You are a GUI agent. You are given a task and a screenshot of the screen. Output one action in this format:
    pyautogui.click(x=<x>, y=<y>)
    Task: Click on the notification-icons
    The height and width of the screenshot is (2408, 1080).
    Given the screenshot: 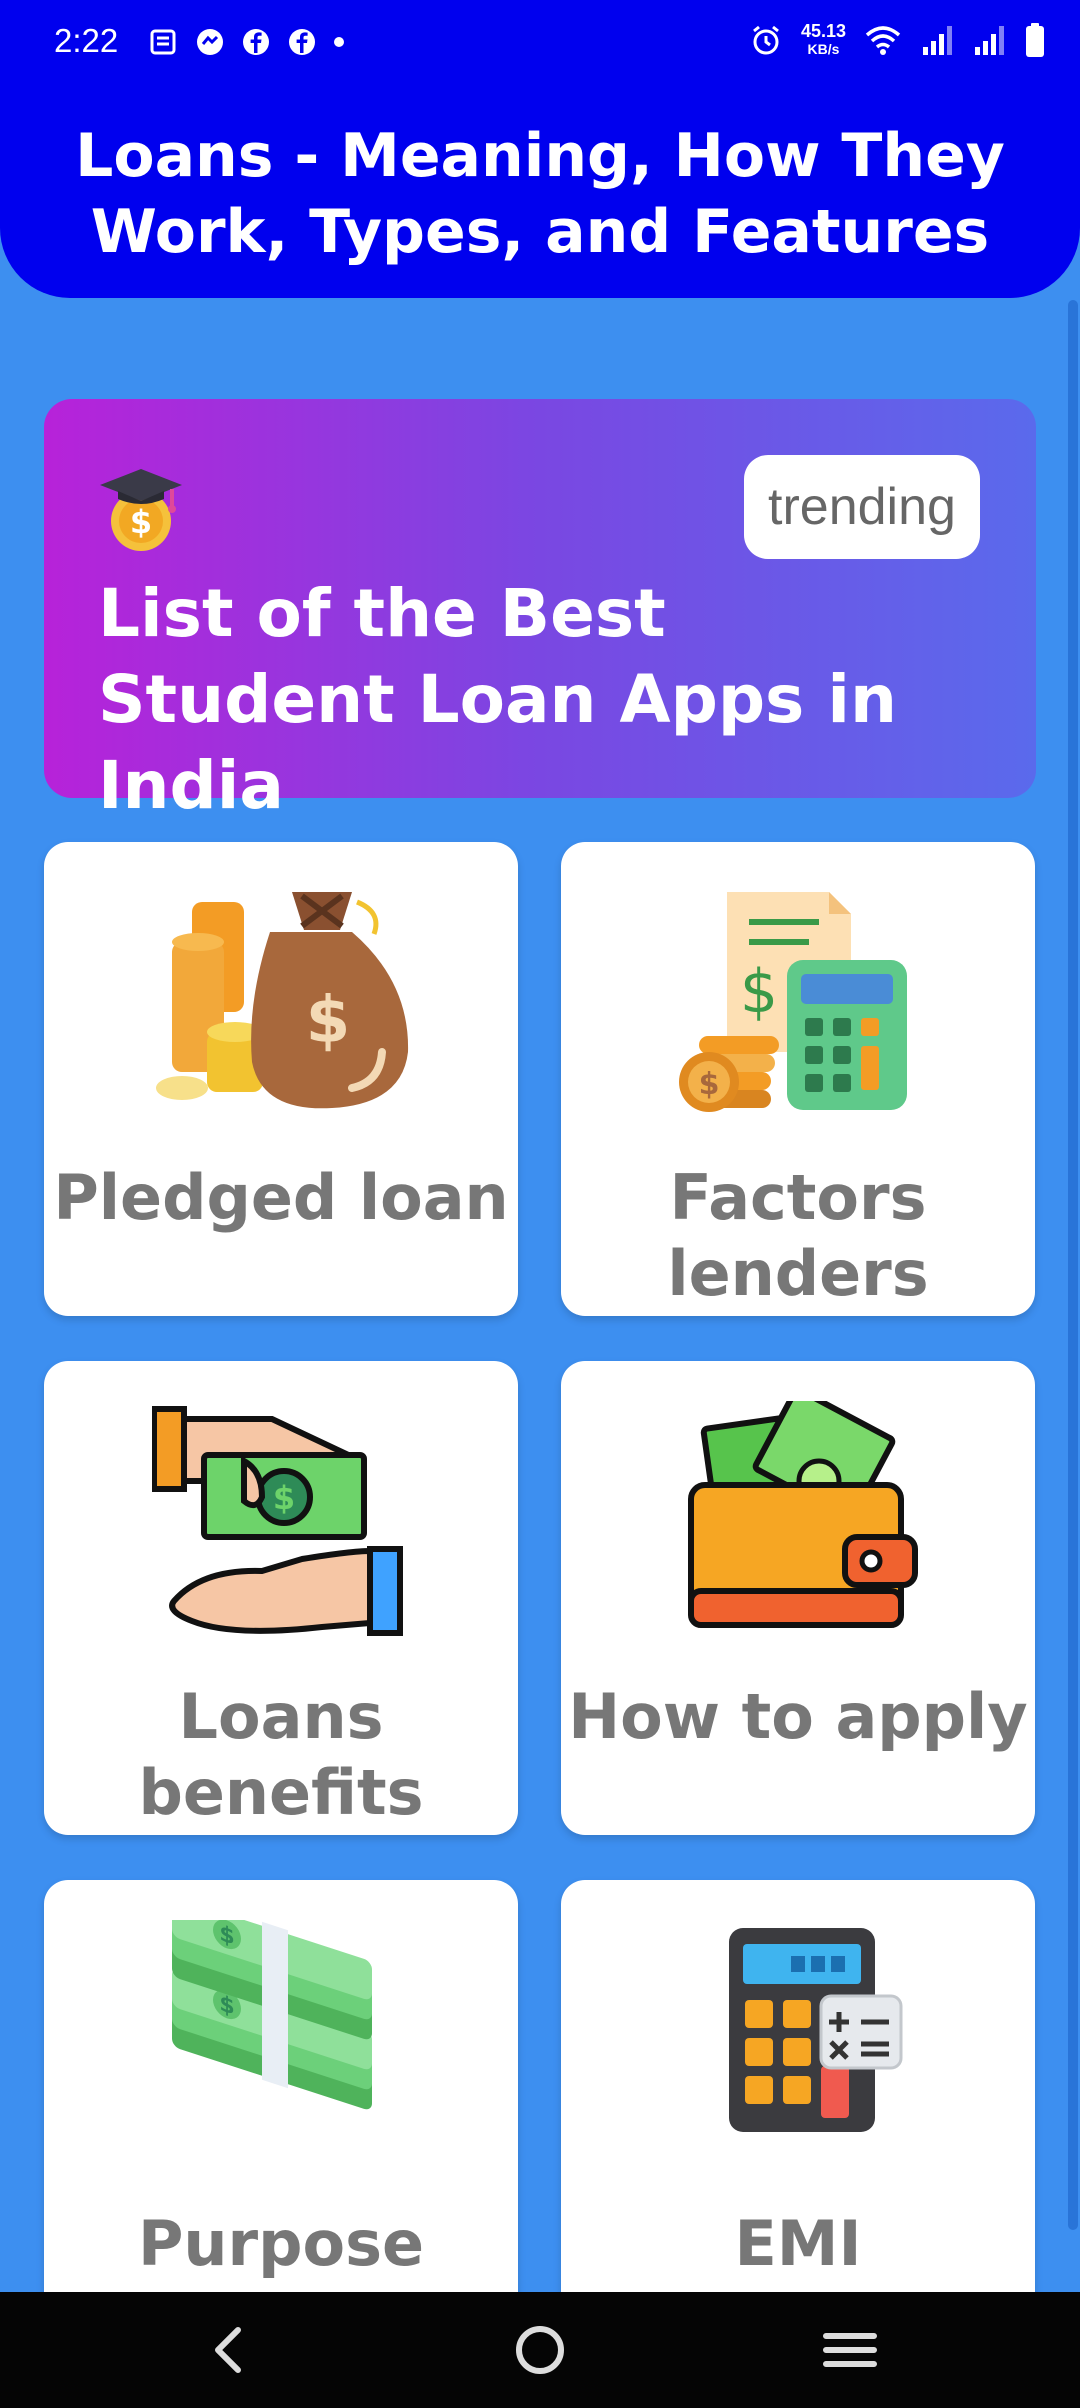 What is the action you would take?
    pyautogui.click(x=247, y=42)
    